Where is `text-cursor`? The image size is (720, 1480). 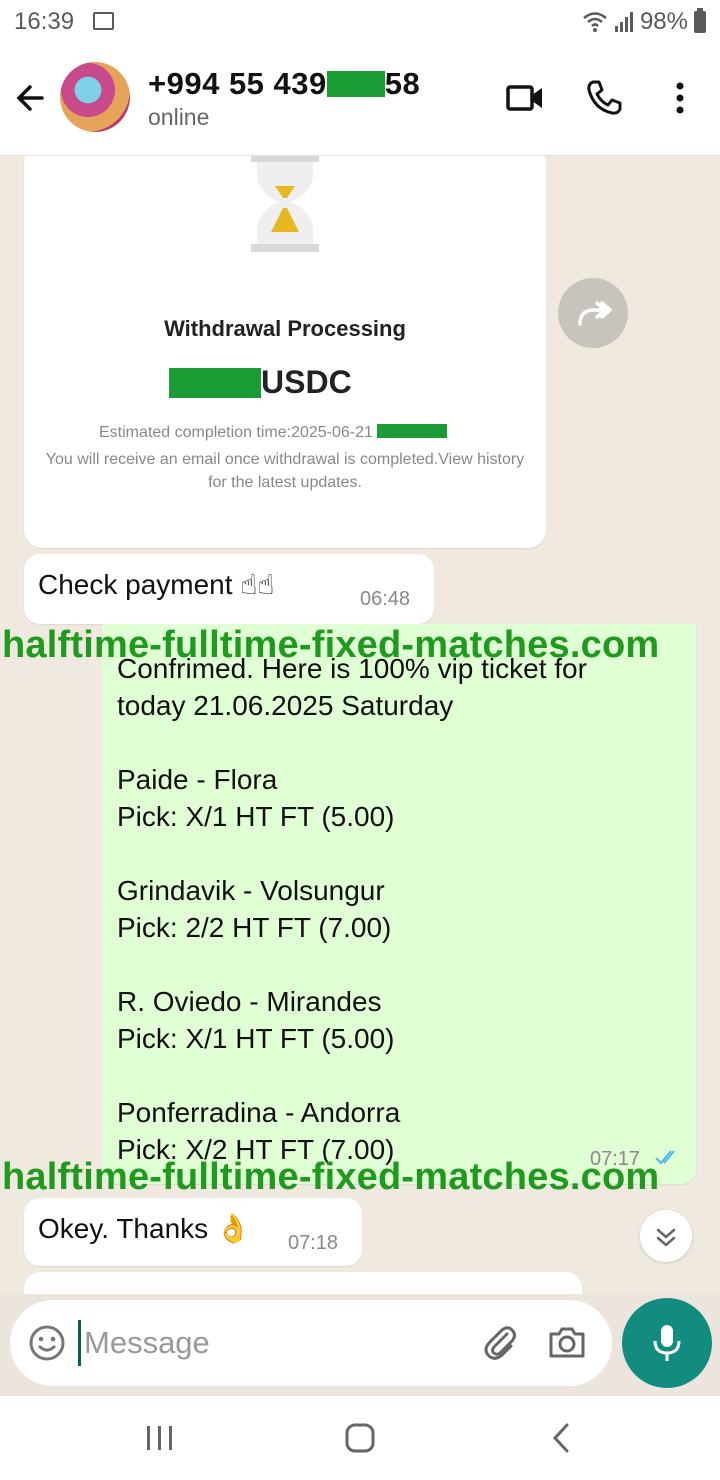 text-cursor is located at coordinates (79, 1343).